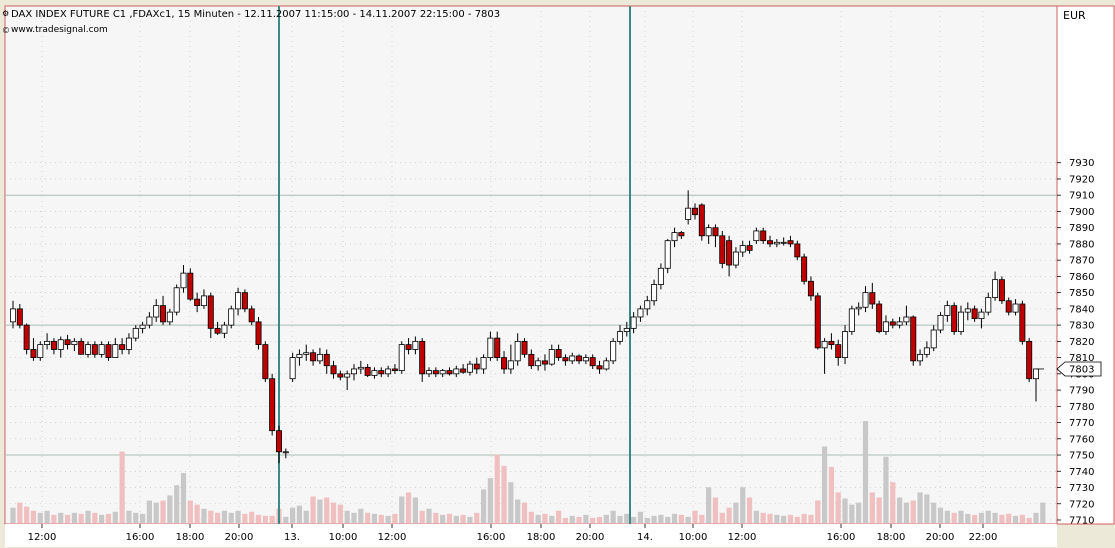 Image resolution: width=1115 pixels, height=548 pixels. I want to click on y-tick-label: 7830, so click(1081, 326).